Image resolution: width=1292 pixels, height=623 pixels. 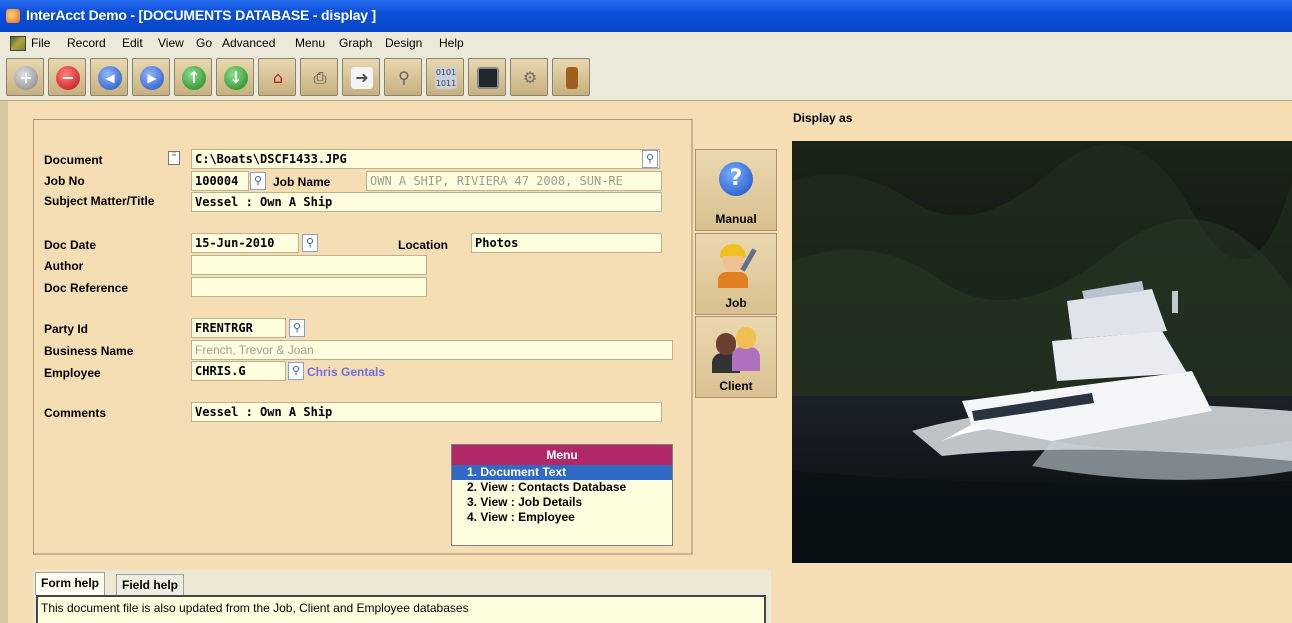 What do you see at coordinates (248, 43) in the screenshot?
I see `menu-advanced: Advanced` at bounding box center [248, 43].